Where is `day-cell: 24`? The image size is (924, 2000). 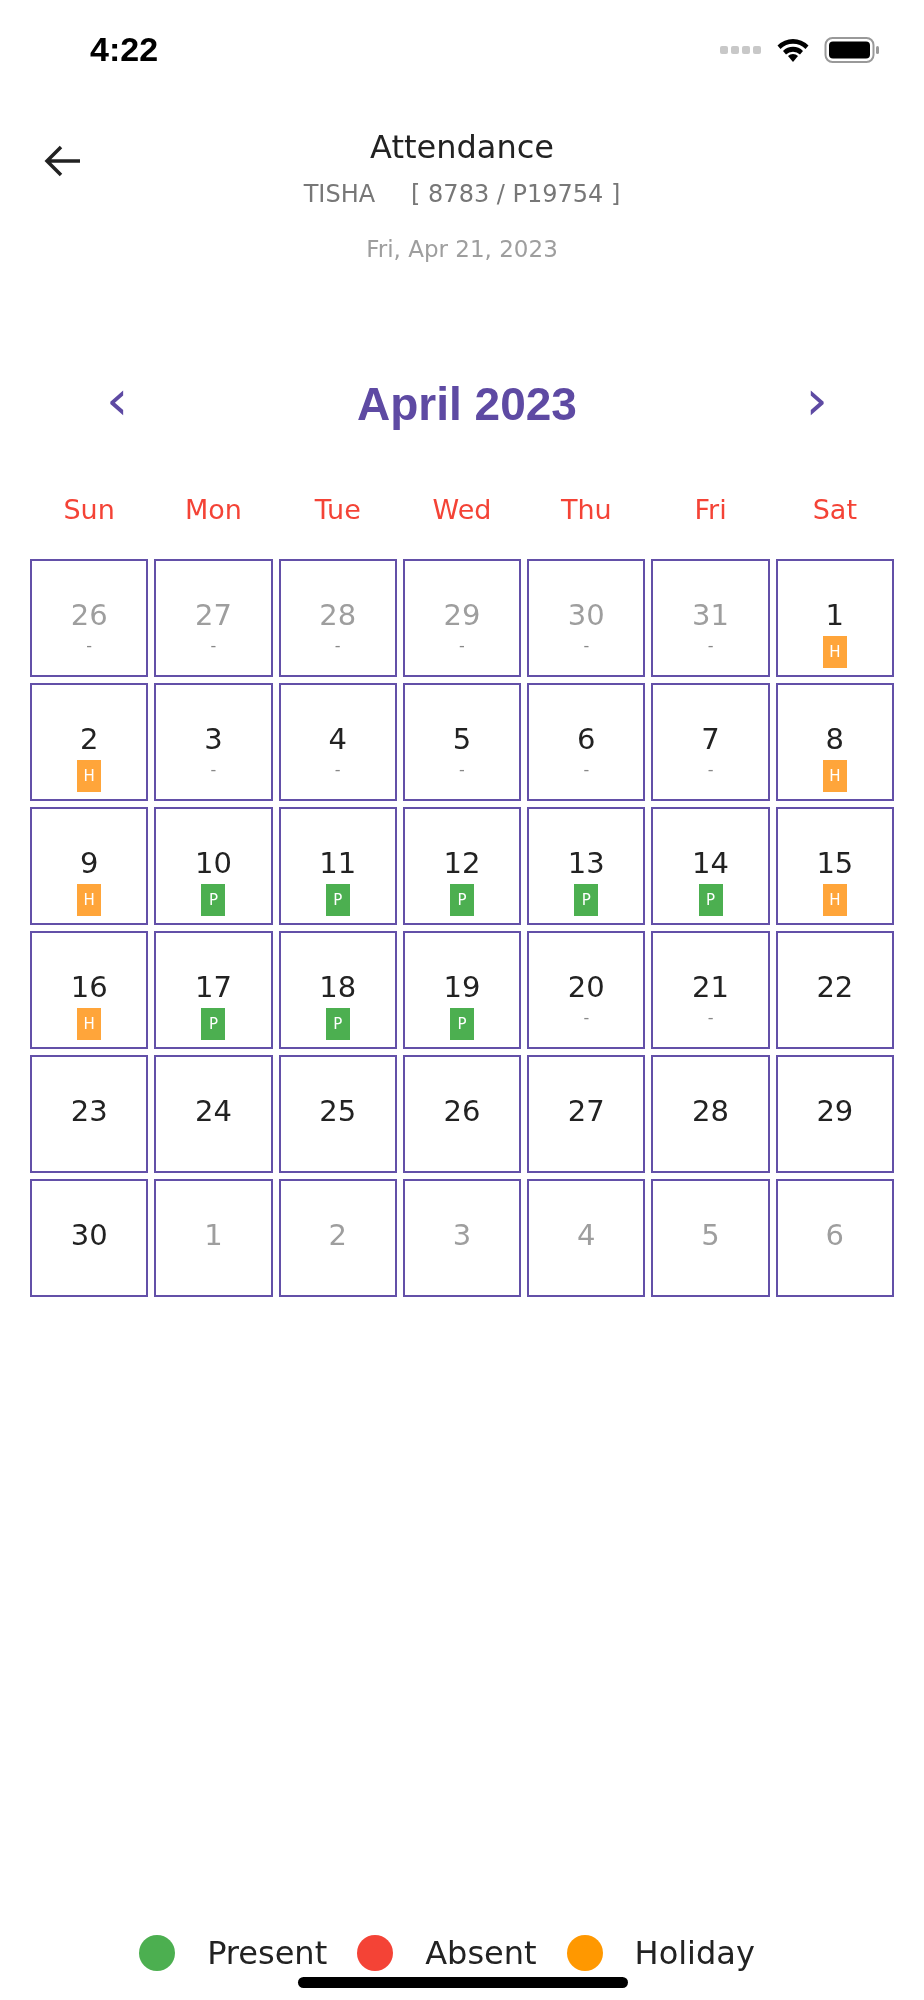 day-cell: 24 is located at coordinates (213, 1114).